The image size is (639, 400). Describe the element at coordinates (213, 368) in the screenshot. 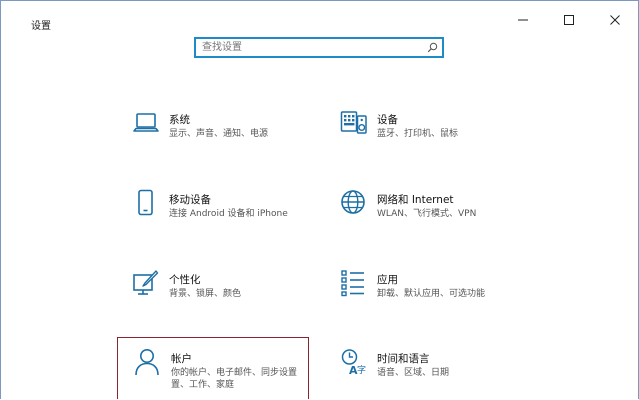

I see `accounts-highlight-box` at that location.